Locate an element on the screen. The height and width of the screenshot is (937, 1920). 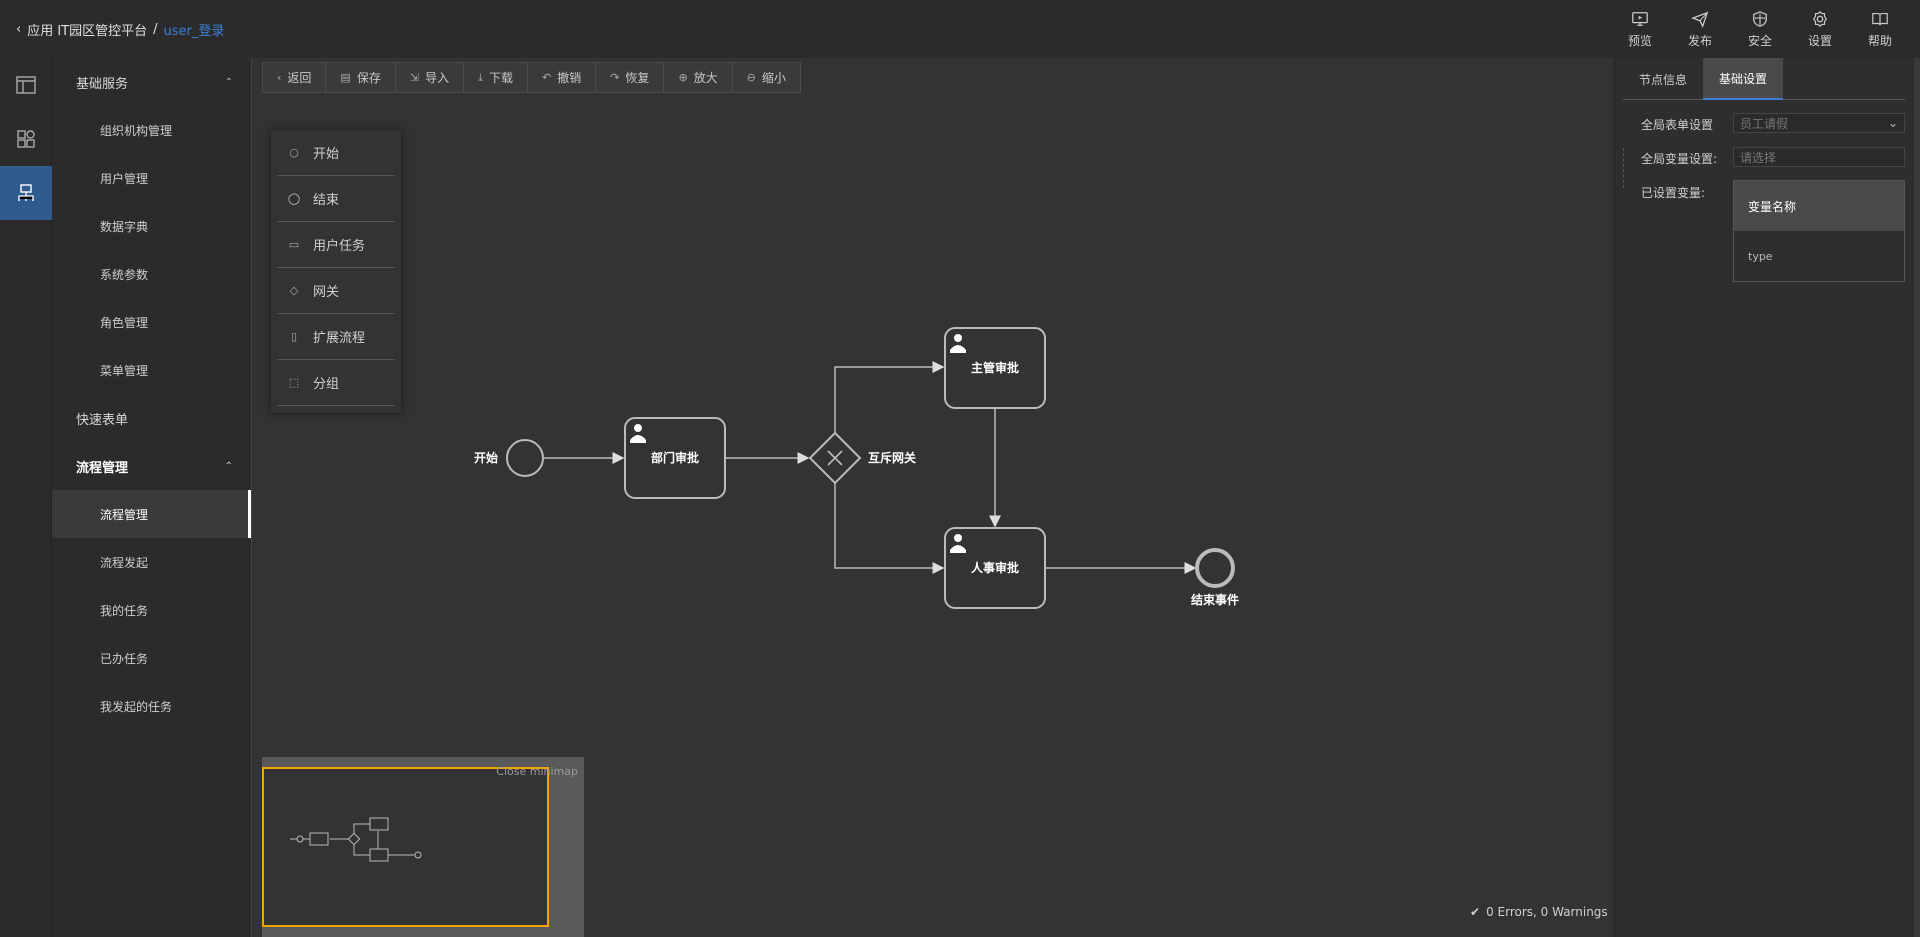
breadcrumb-app: 应用 IT园区管控平台 is located at coordinates (87, 29).